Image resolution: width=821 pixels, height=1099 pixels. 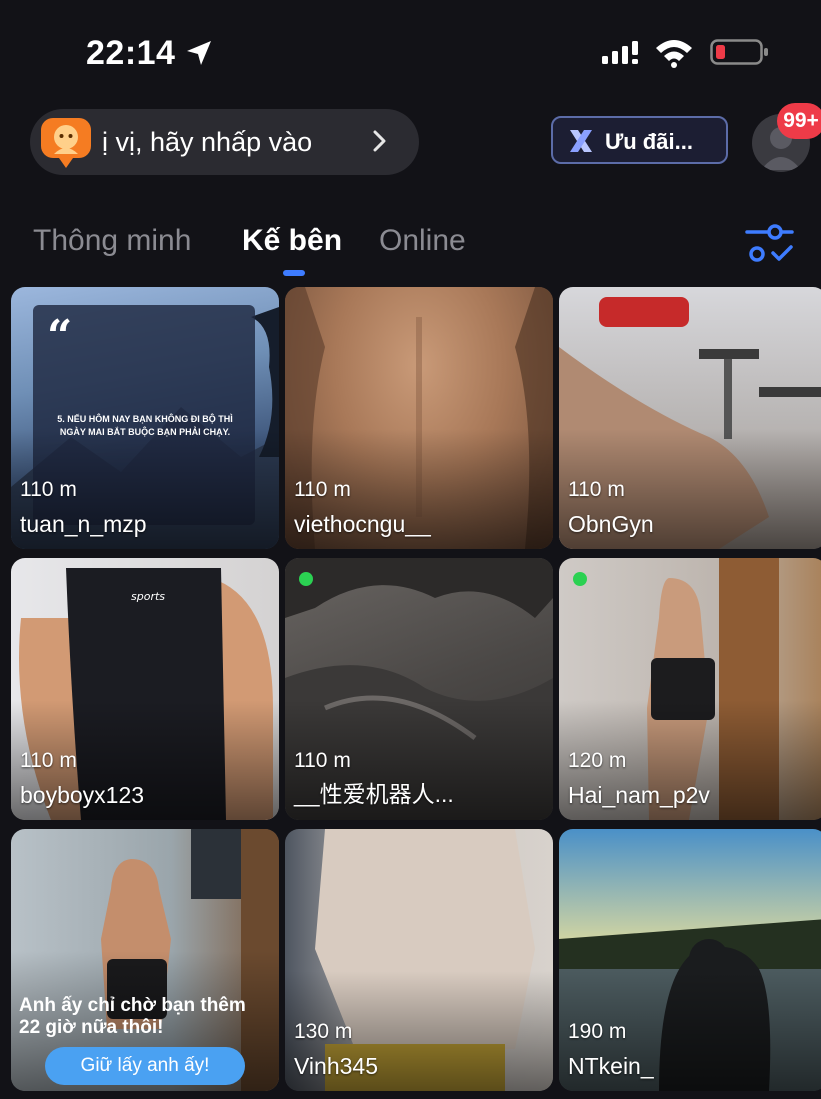 What do you see at coordinates (323, 1031) in the screenshot?
I see `user-distance: 130 m` at bounding box center [323, 1031].